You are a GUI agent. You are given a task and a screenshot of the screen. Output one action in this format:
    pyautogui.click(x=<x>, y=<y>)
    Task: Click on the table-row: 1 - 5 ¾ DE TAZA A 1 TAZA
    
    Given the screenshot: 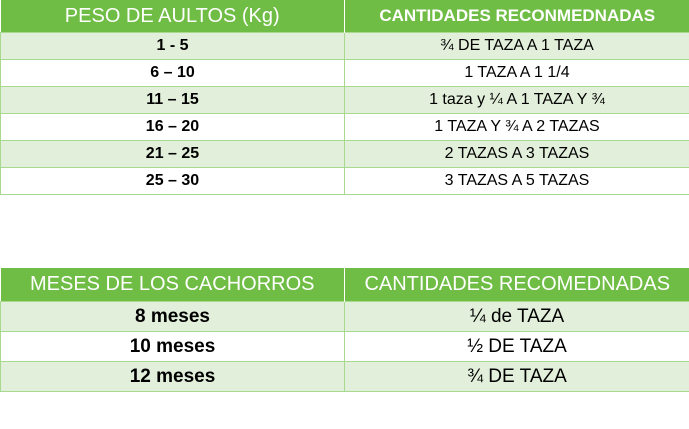 What is the action you would take?
    pyautogui.click(x=344, y=46)
    